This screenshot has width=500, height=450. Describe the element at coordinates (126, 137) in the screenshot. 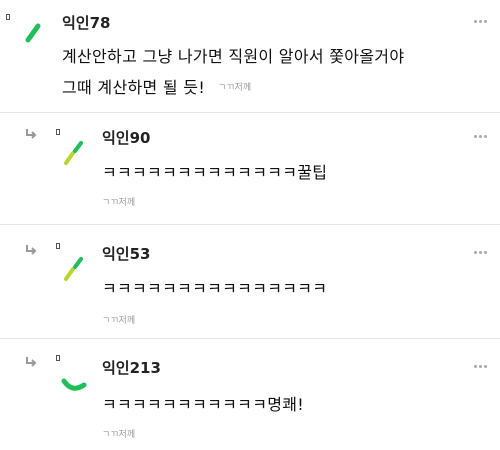

I see `comment-nickname: 익인90` at that location.